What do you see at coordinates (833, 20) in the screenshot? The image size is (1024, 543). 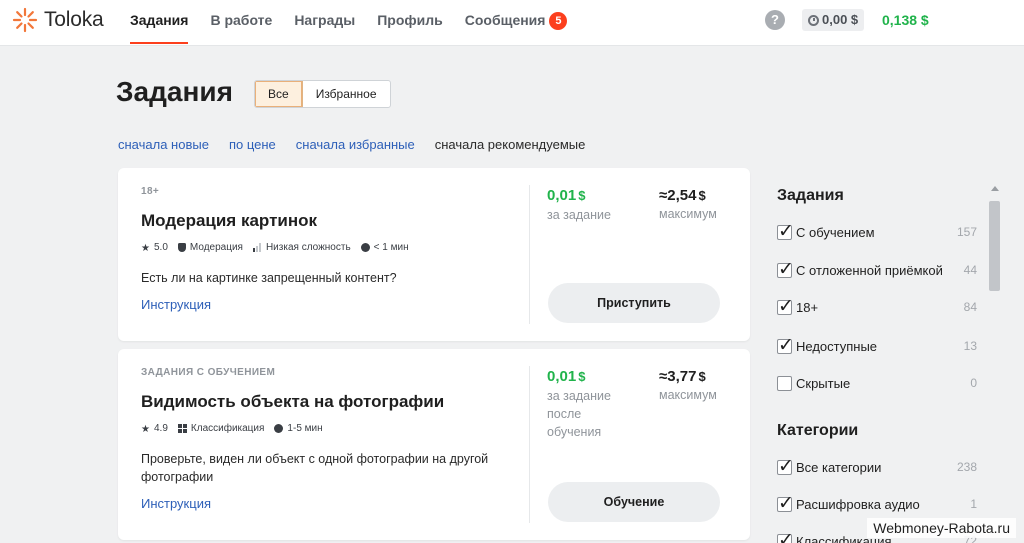 I see `balance-badge: 0,00 $` at bounding box center [833, 20].